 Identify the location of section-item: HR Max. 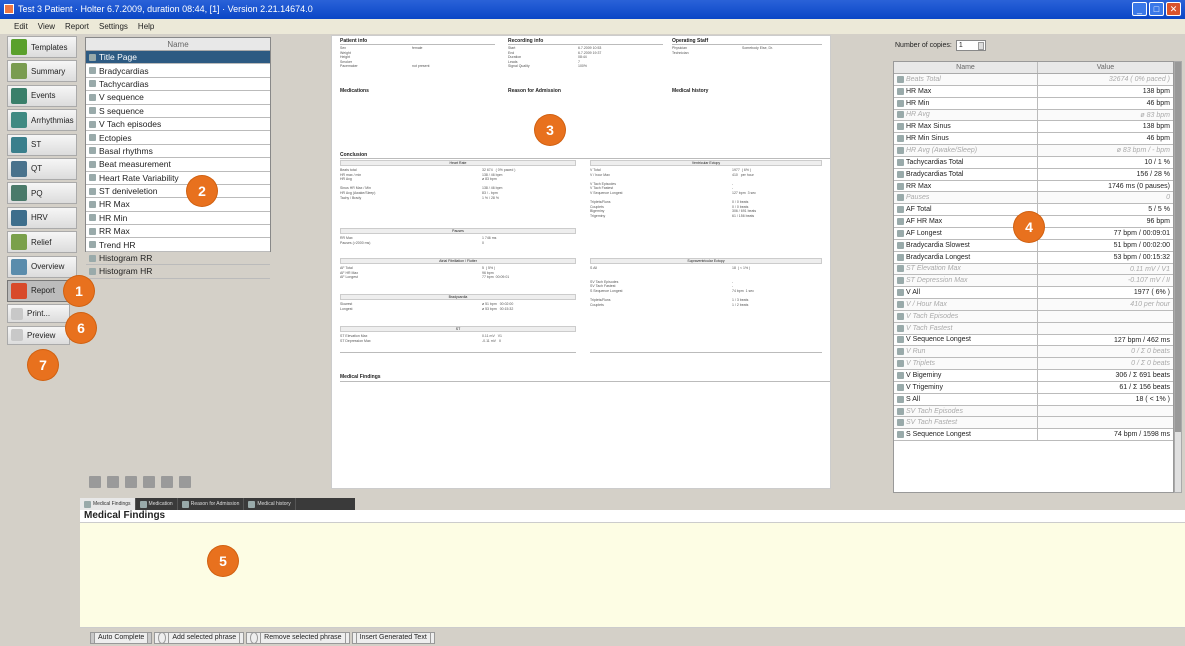
(178, 205).